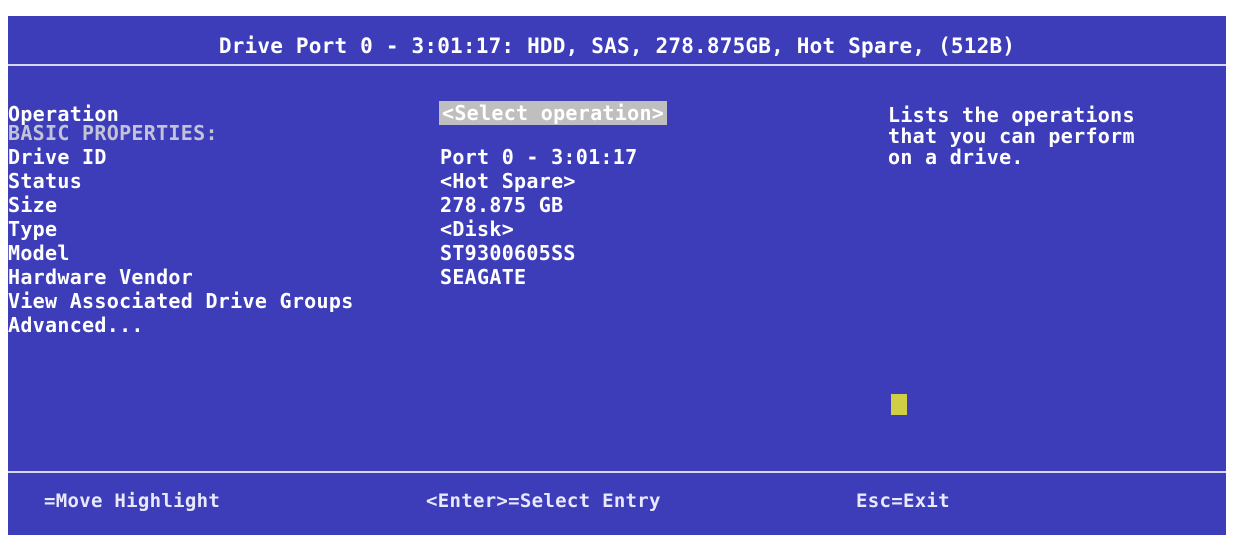 This screenshot has width=1238, height=535. Describe the element at coordinates (101, 277) in the screenshot. I see `hardware-vendor-label: Hardware Vendor` at that location.